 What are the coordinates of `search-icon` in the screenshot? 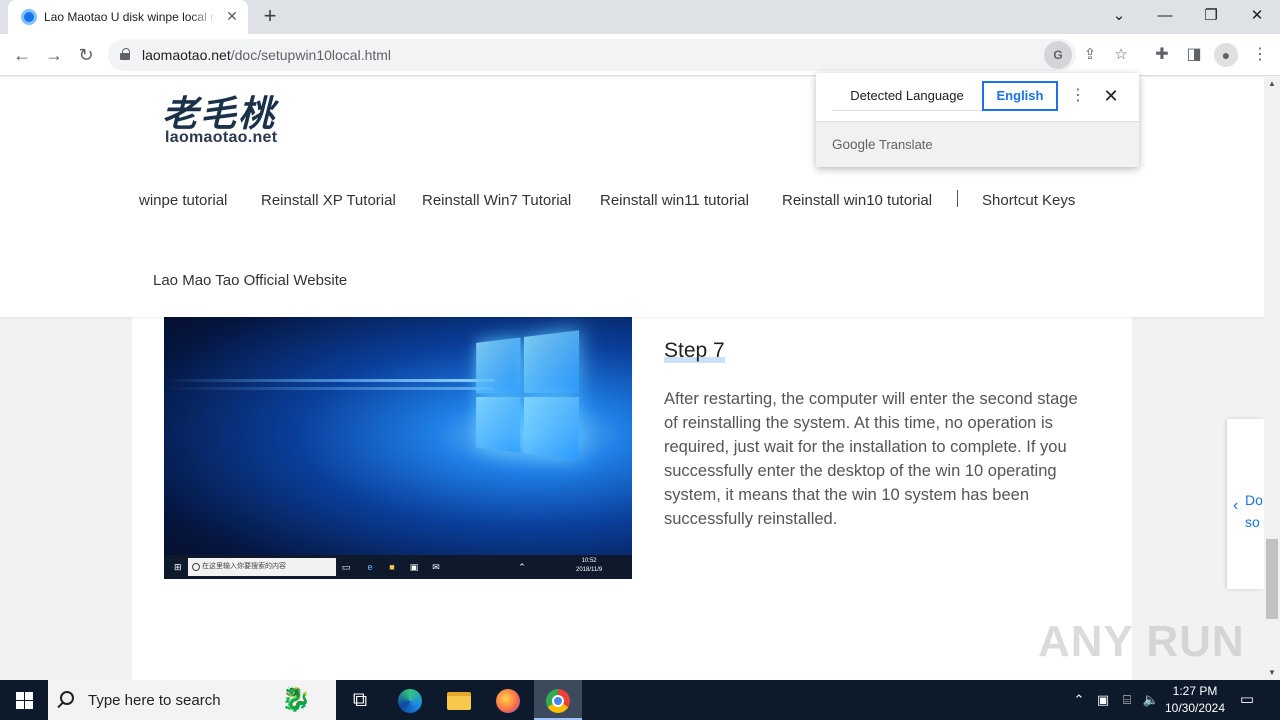 It's located at (67, 698).